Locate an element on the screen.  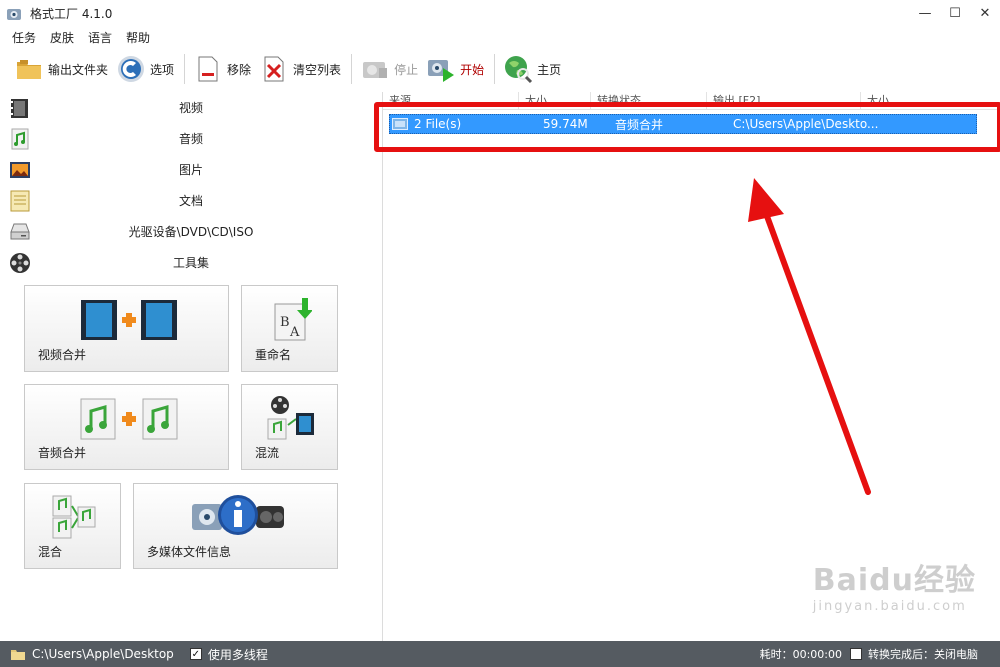
watermark-url: jingyan.baidu.com is located at coordinates (889, 606).